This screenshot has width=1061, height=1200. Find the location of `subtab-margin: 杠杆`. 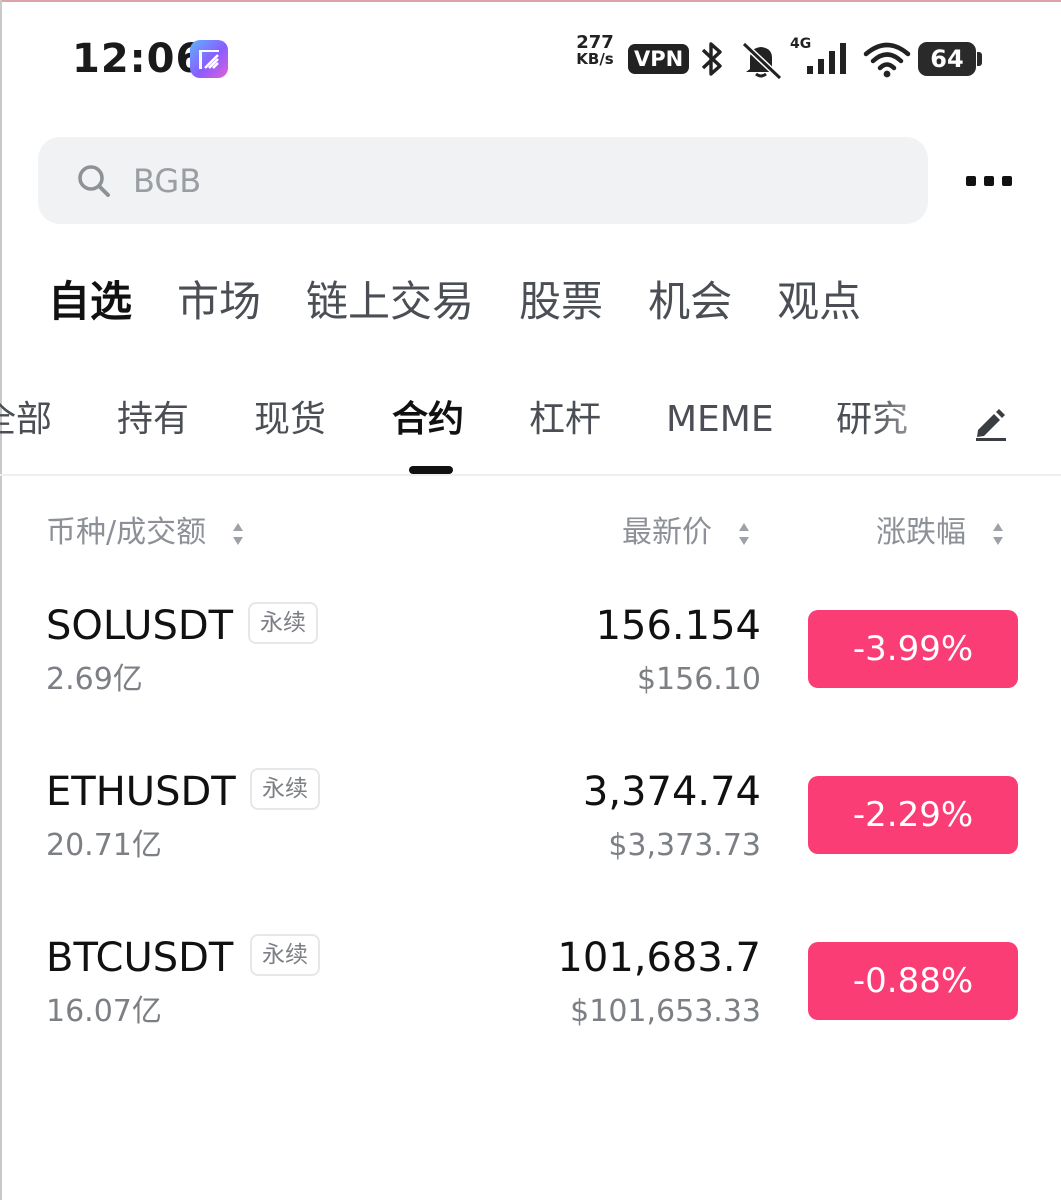

subtab-margin: 杠杆 is located at coordinates (565, 420).